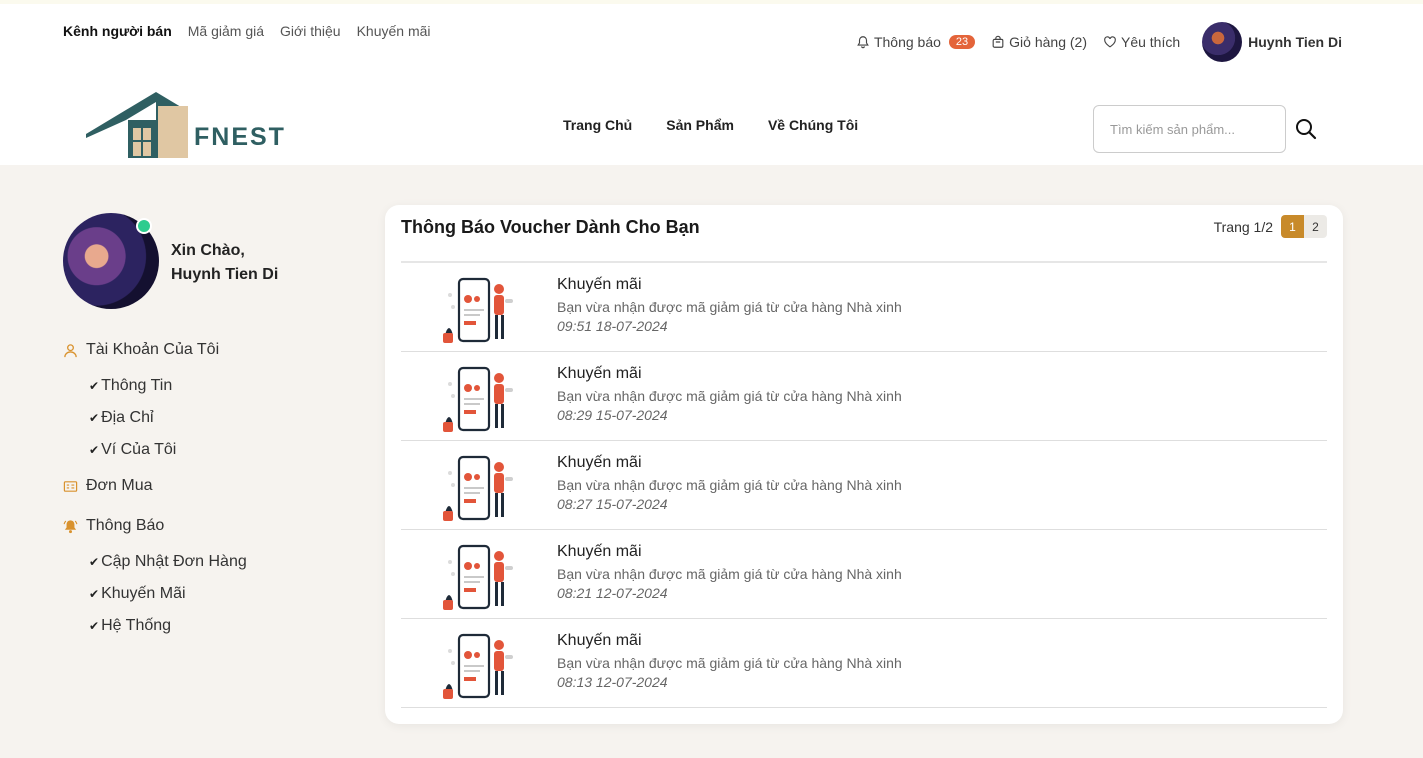 This screenshot has height=758, width=1423. I want to click on sidebar-item-notifications: Thông Báo, so click(155, 526).